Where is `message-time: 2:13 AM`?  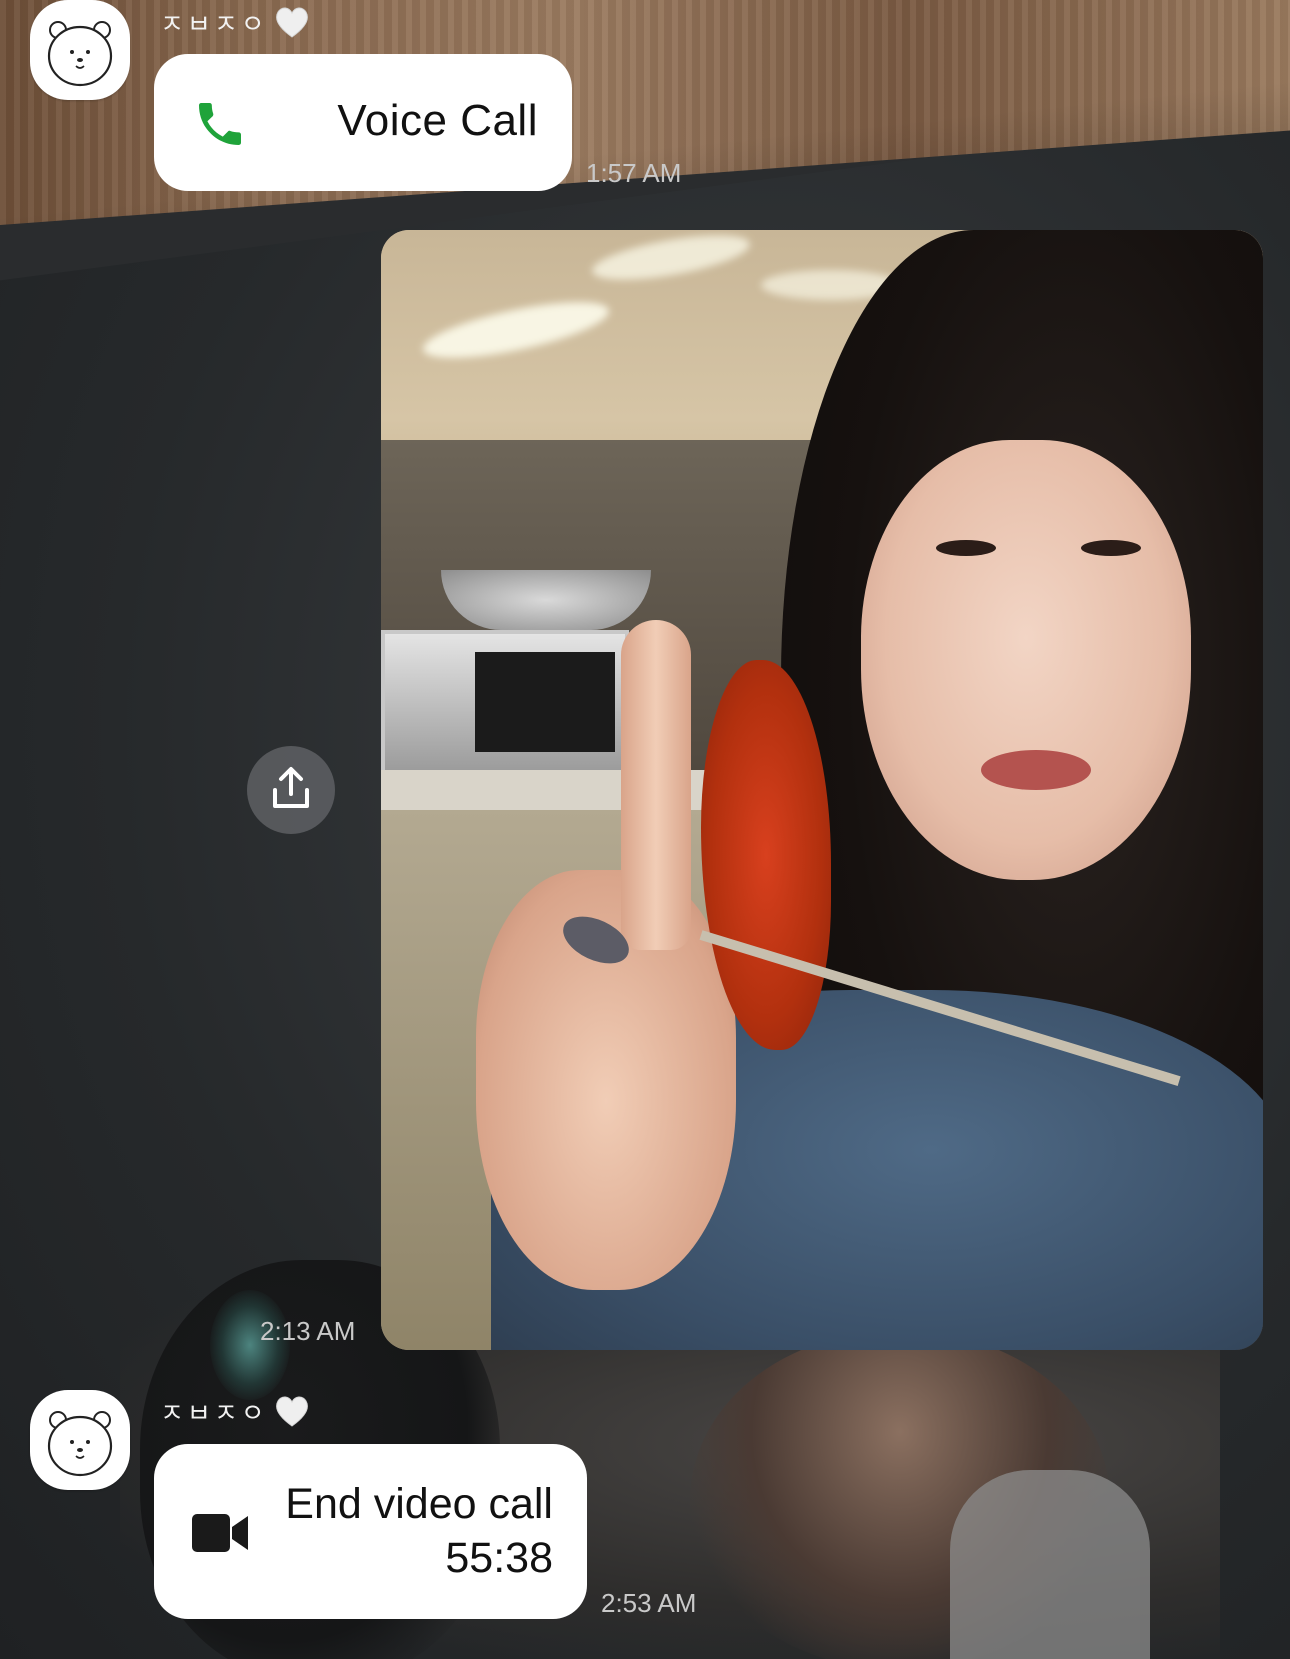 message-time: 2:13 AM is located at coordinates (308, 1331).